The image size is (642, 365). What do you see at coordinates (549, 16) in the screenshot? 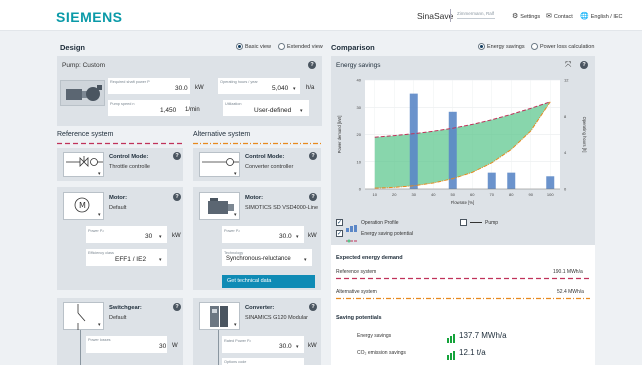
I see `mail-icon: ✉` at bounding box center [549, 16].